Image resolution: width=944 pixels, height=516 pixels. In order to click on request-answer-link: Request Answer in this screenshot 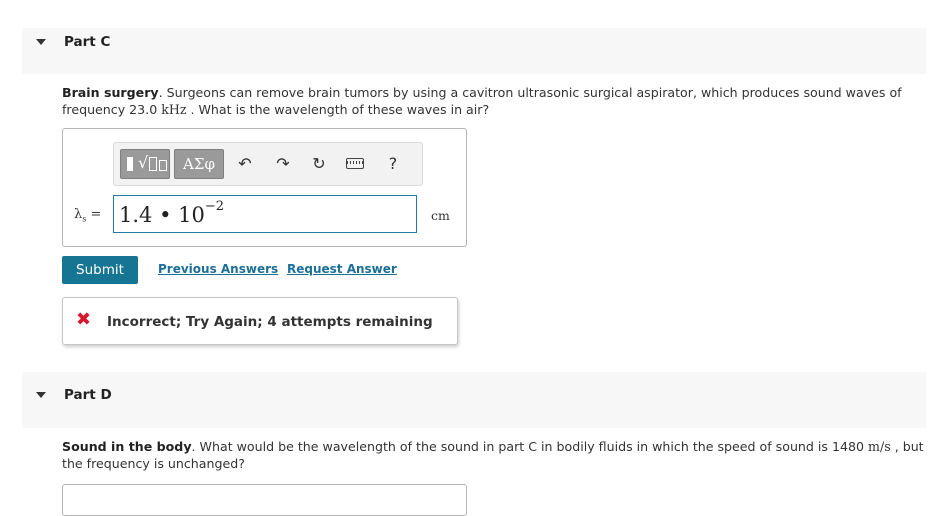, I will do `click(342, 269)`.